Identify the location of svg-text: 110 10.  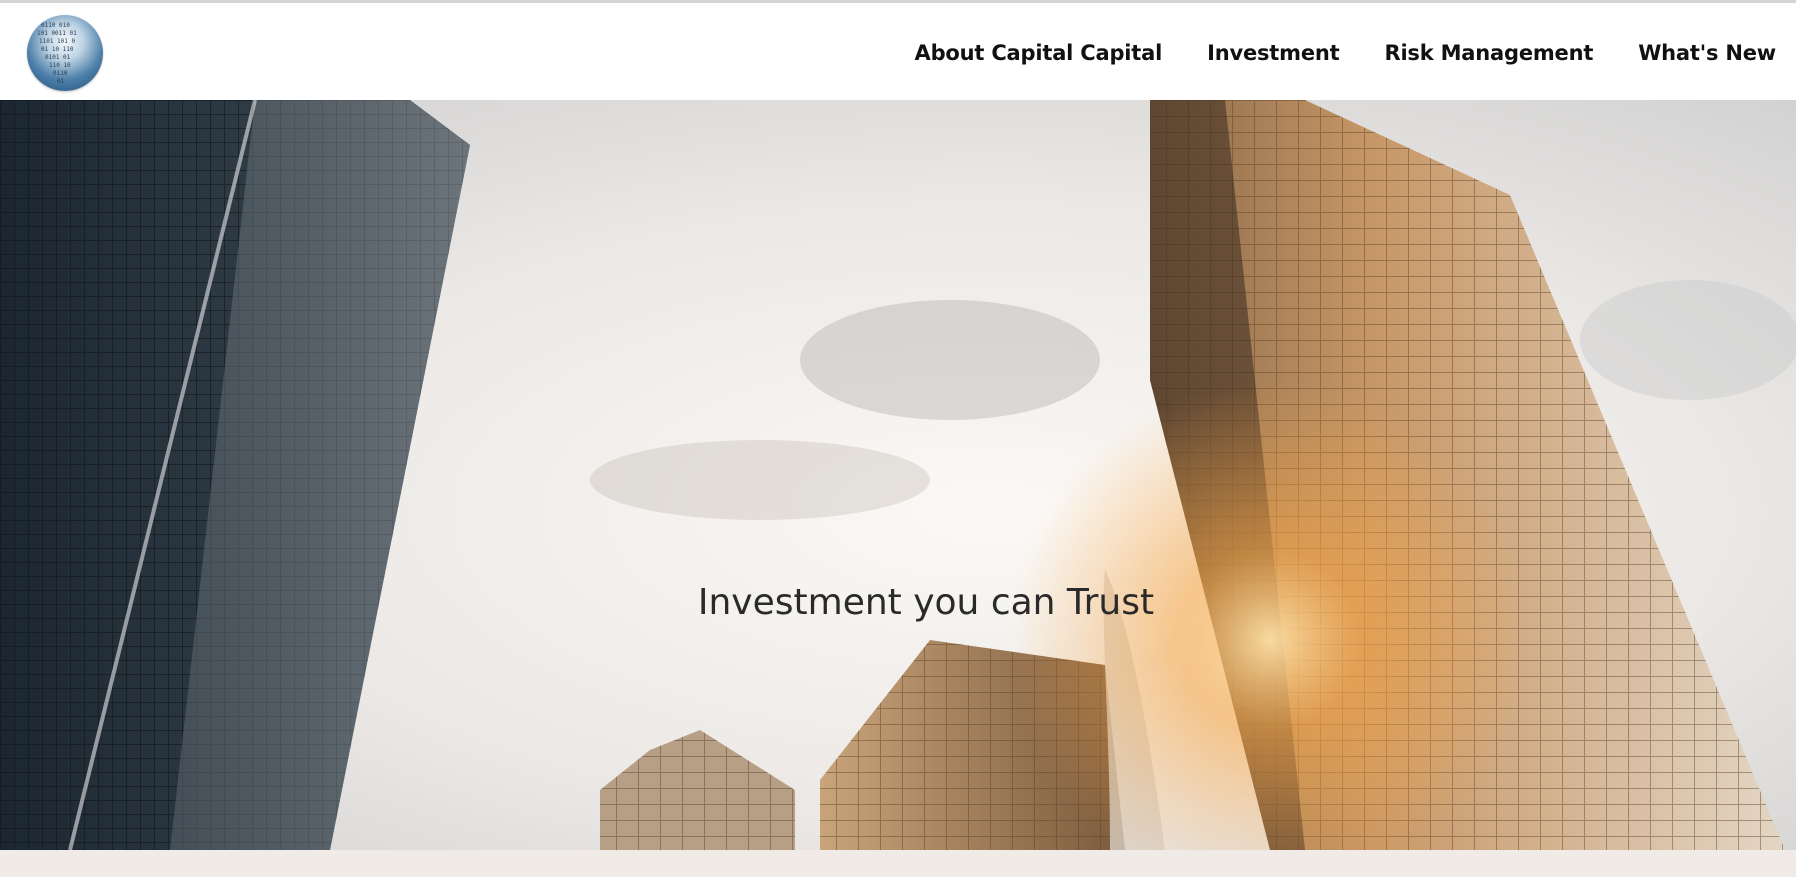
(60, 65).